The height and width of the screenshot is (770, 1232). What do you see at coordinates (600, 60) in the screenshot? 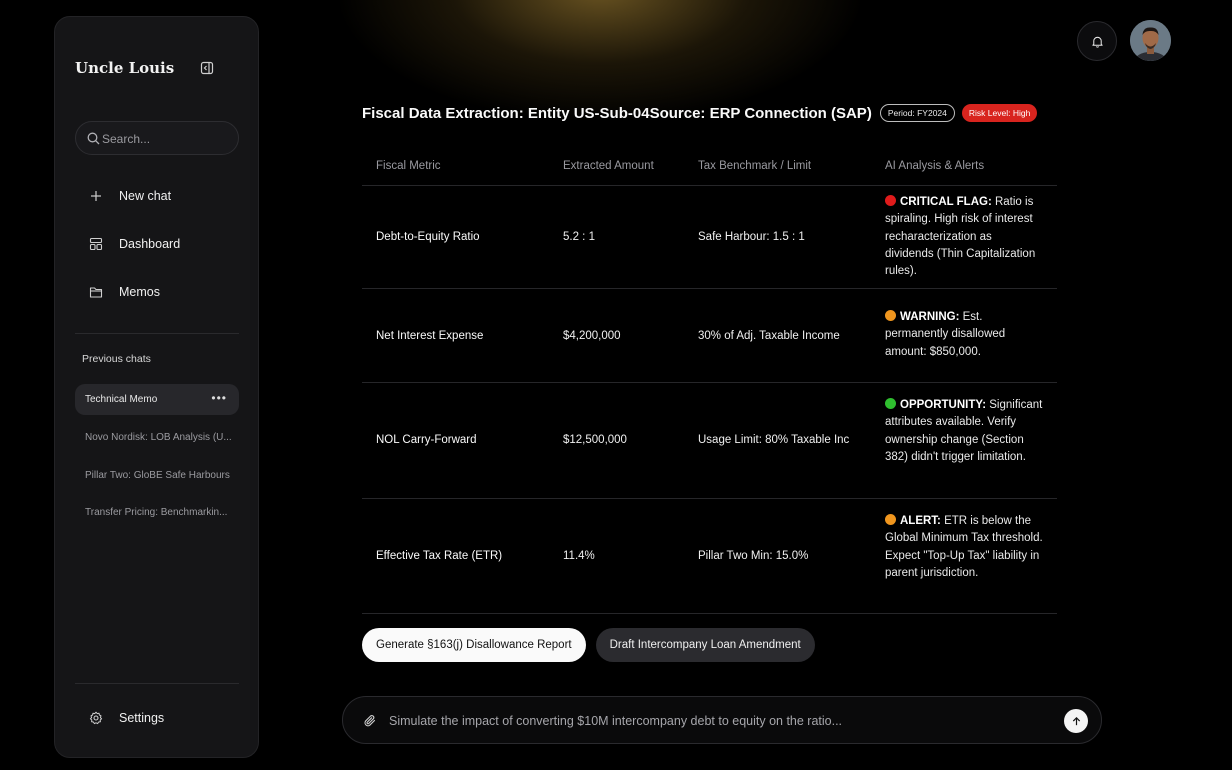
I see `background-glow` at bounding box center [600, 60].